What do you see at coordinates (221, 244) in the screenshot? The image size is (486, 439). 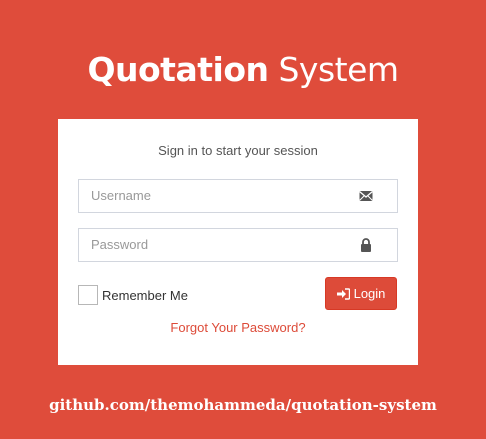 I see `password-input` at bounding box center [221, 244].